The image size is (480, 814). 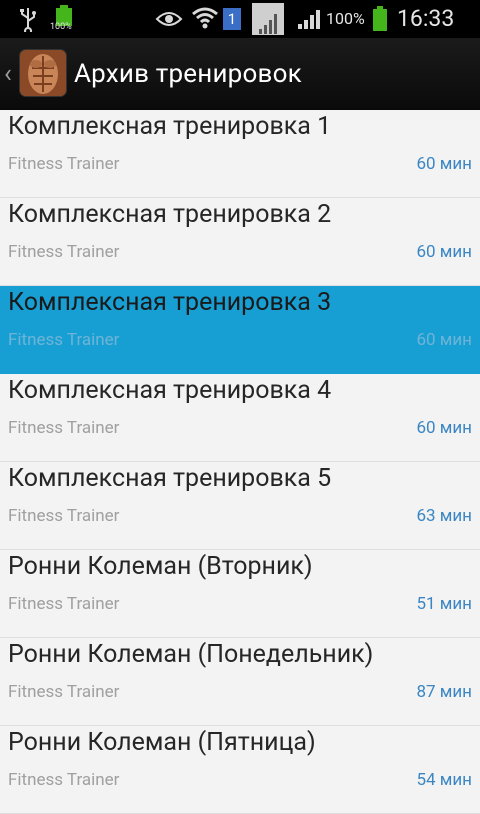 What do you see at coordinates (309, 19) in the screenshot?
I see `signal-icon` at bounding box center [309, 19].